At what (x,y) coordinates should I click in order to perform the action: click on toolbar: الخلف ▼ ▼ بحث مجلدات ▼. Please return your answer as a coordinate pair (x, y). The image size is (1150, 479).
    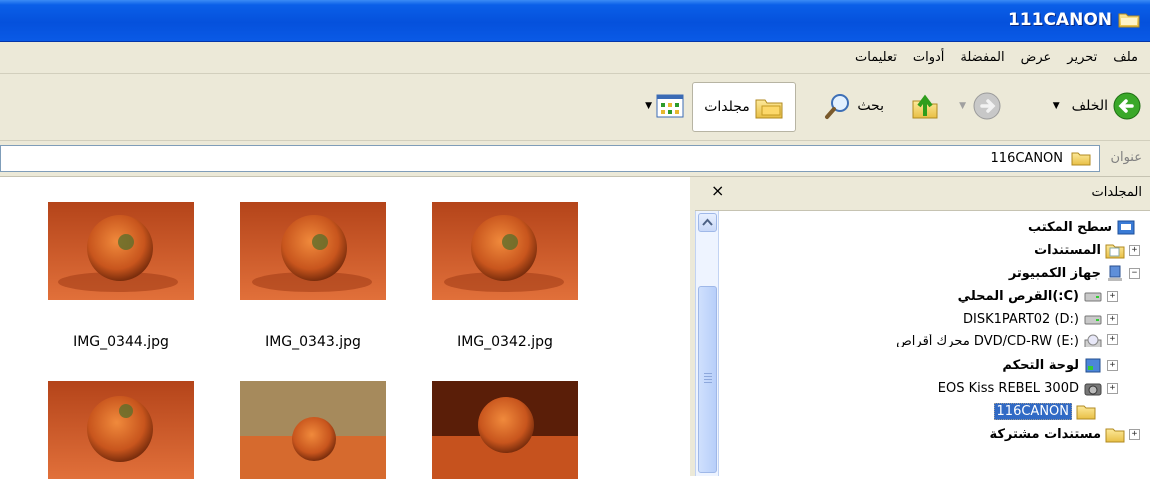
    Looking at the image, I should click on (575, 107).